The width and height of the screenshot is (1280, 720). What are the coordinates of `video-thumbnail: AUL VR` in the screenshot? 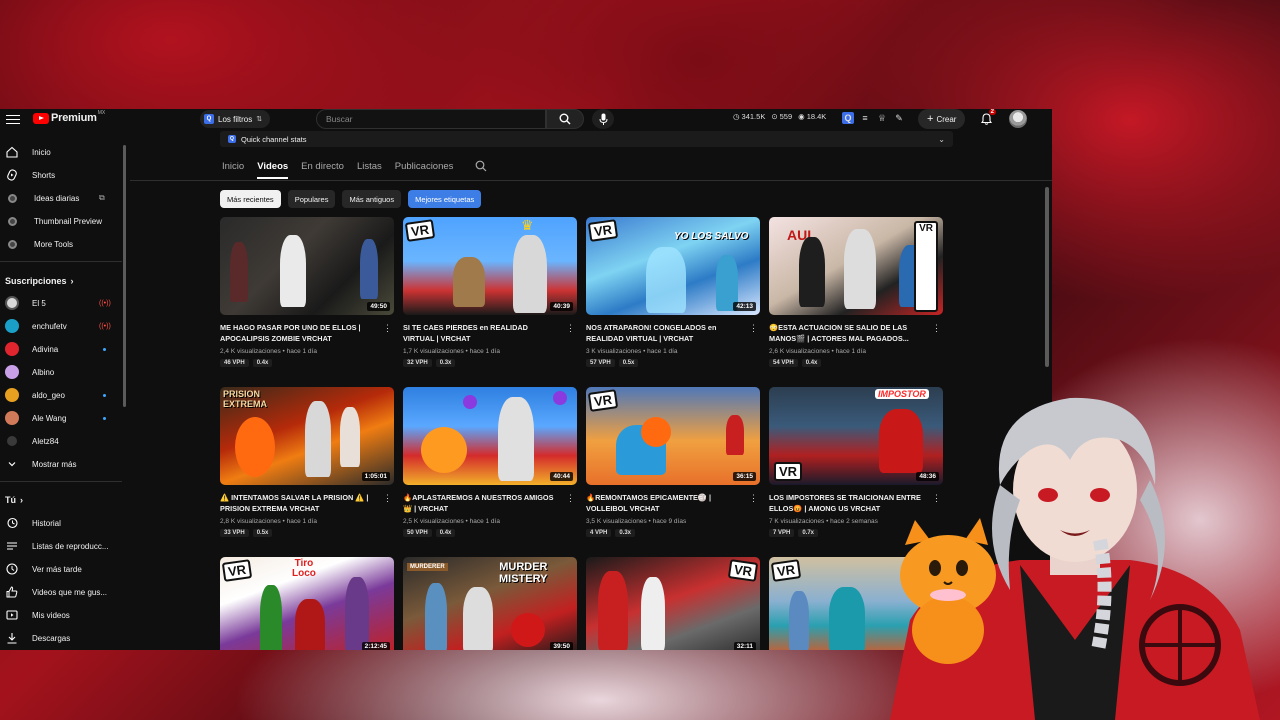 It's located at (856, 266).